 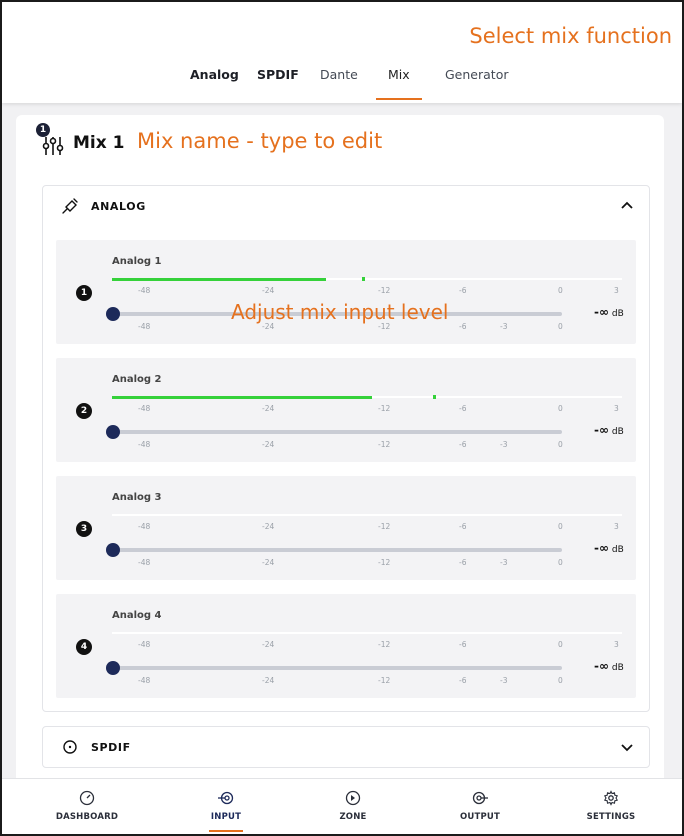 What do you see at coordinates (70, 747) in the screenshot?
I see `circle-dot-icon` at bounding box center [70, 747].